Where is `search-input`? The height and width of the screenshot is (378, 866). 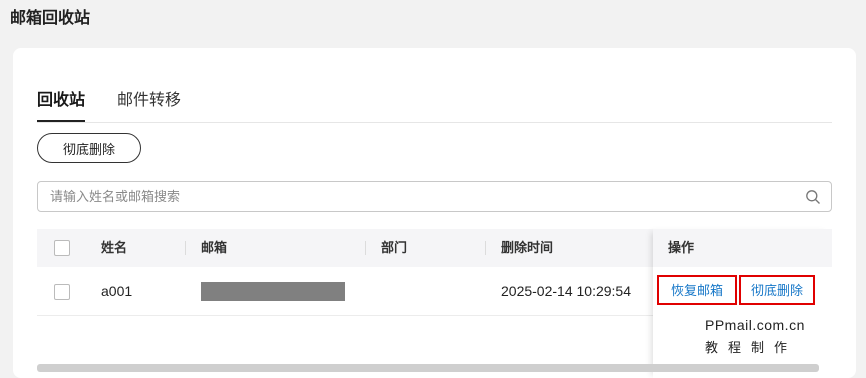
search-input is located at coordinates (420, 196).